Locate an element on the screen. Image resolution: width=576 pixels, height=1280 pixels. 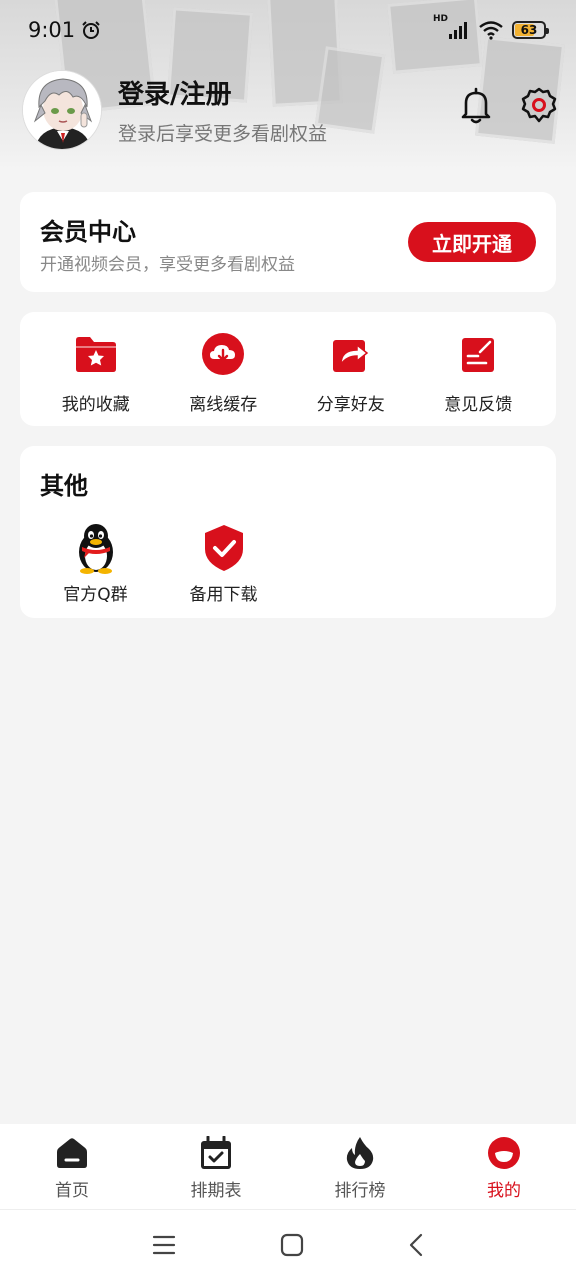
nav-label: 首页 is located at coordinates (72, 1191).